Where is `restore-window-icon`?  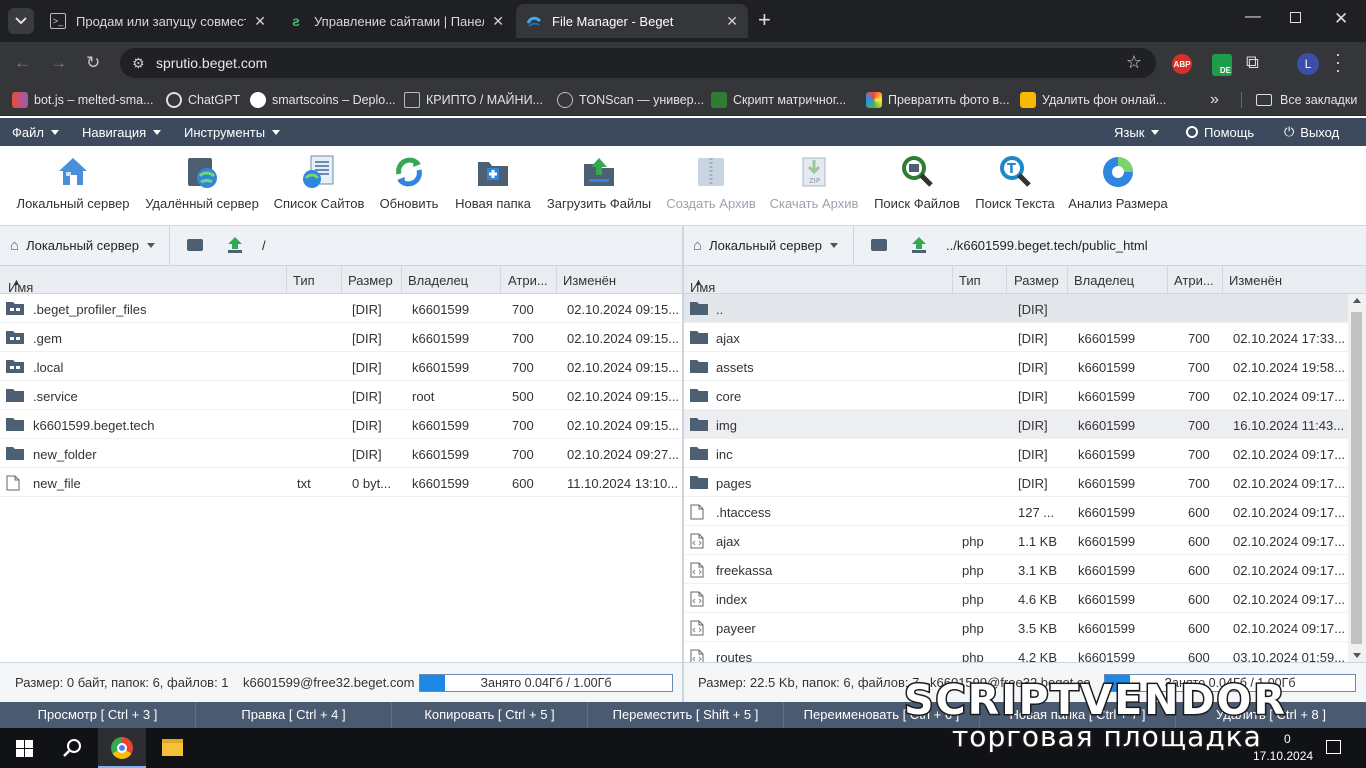
restore-window-icon is located at coordinates (1295, 17).